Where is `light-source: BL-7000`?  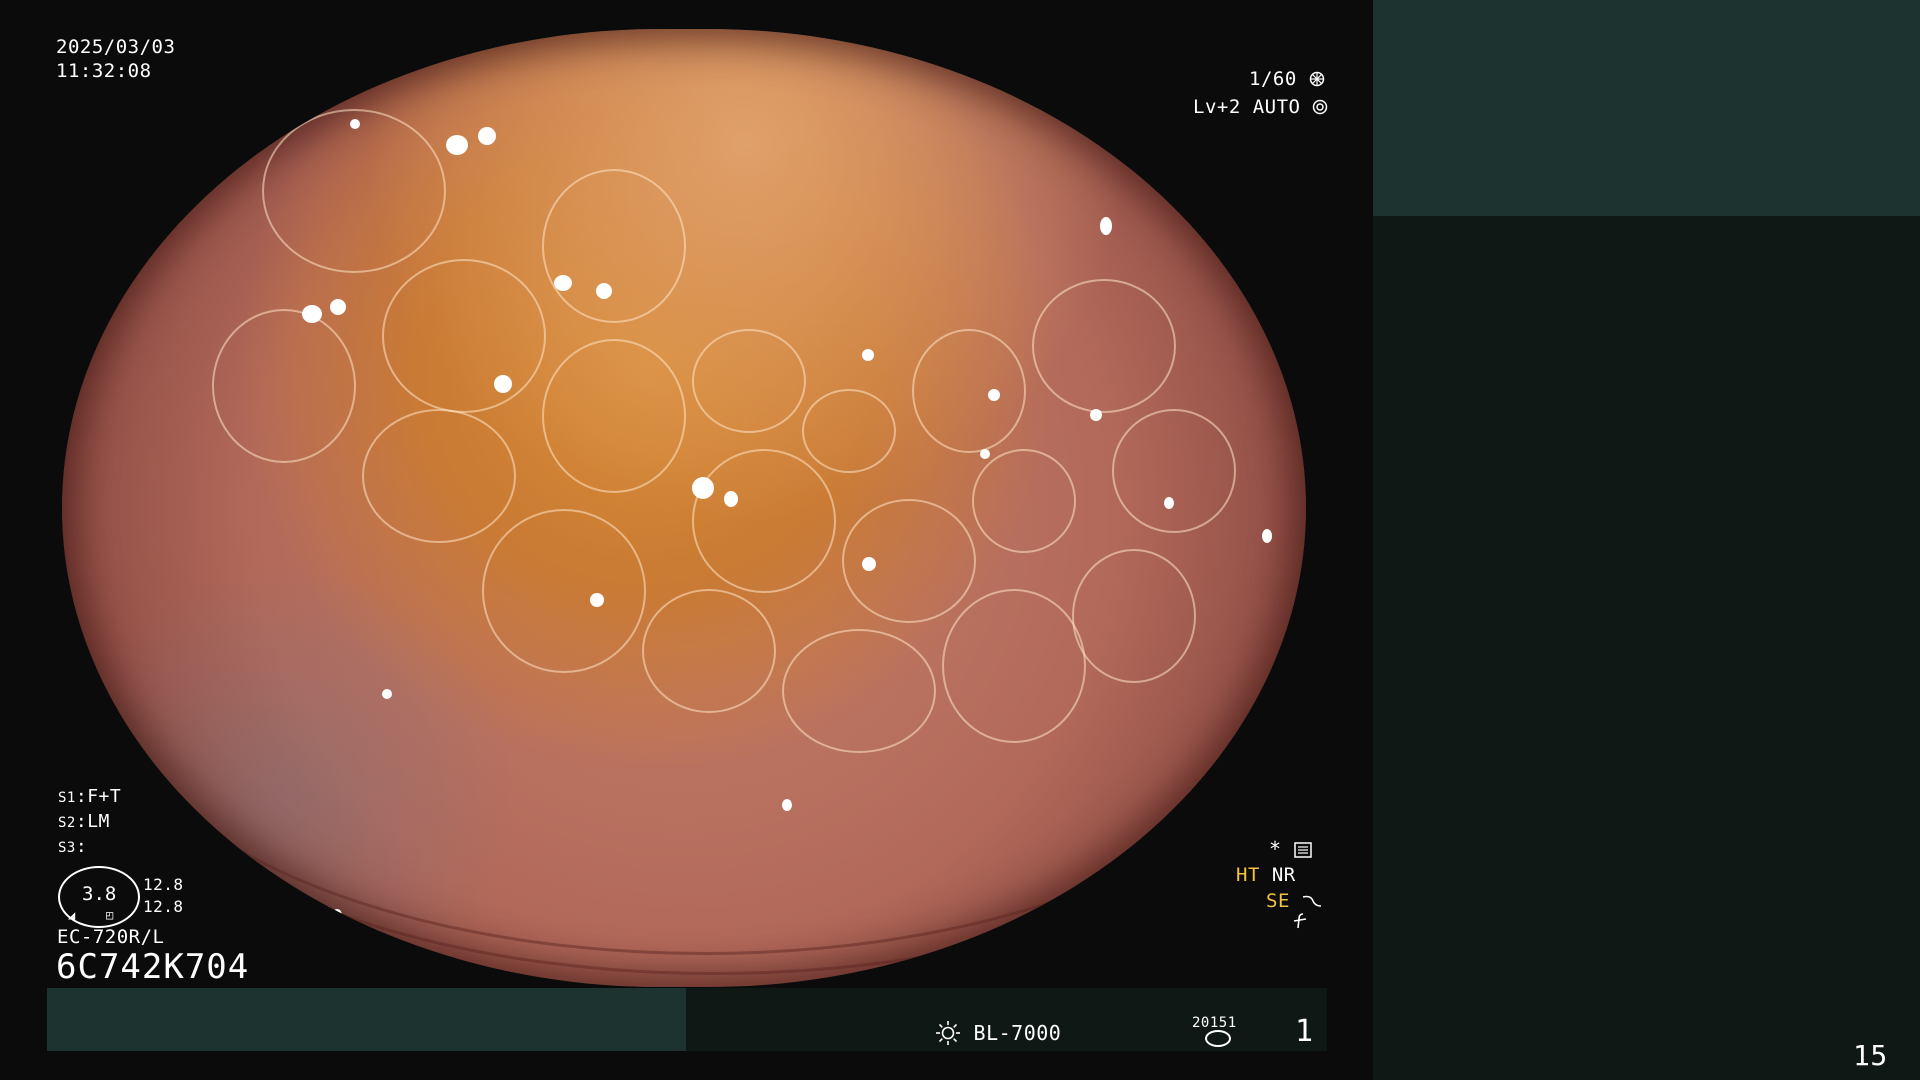 light-source: BL-7000 is located at coordinates (998, 1033).